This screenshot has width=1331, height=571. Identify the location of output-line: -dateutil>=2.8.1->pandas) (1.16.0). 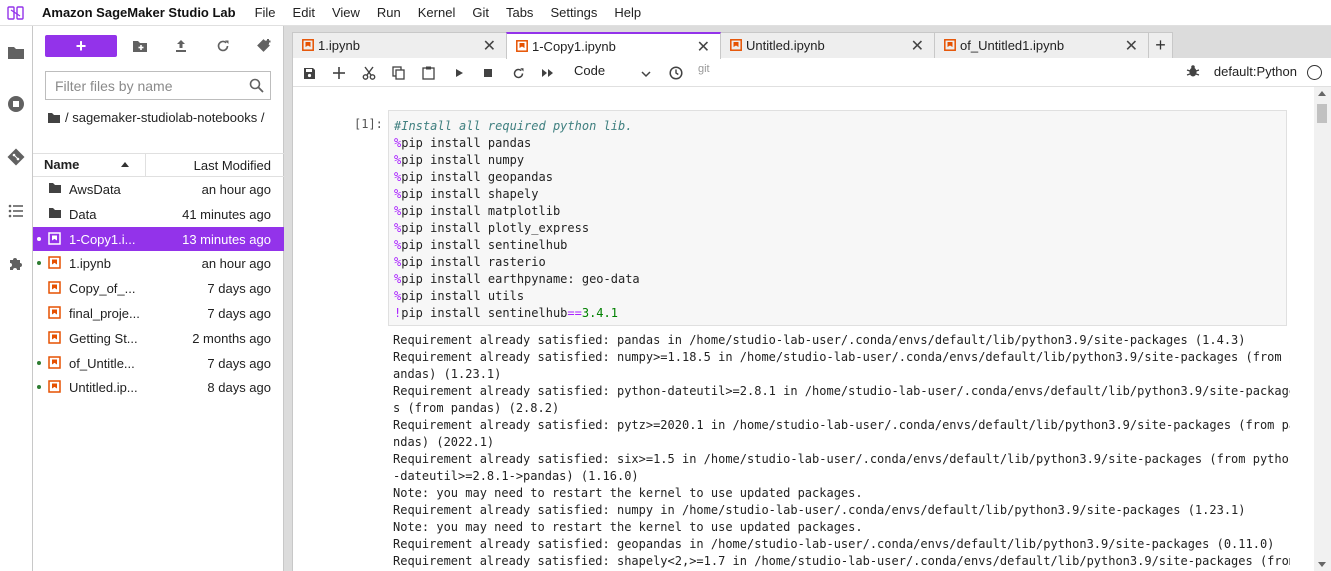
(516, 476).